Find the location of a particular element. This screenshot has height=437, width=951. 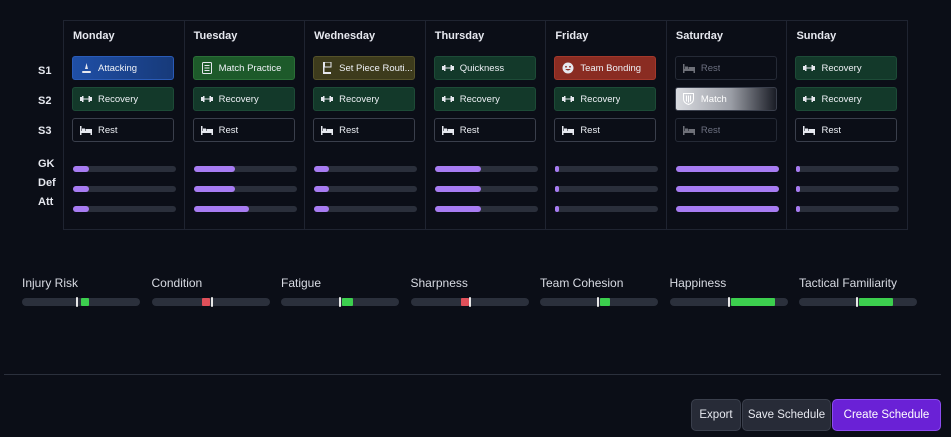

day-column-wednesday: Wednesday Set Piece Routi... Recovery Rest is located at coordinates (365, 125).